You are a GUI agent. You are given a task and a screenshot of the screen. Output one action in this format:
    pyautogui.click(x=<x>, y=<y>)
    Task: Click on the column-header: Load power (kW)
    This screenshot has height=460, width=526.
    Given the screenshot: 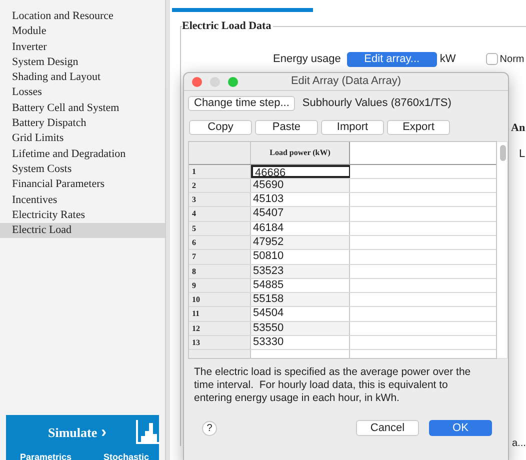 What is the action you would take?
    pyautogui.click(x=300, y=153)
    